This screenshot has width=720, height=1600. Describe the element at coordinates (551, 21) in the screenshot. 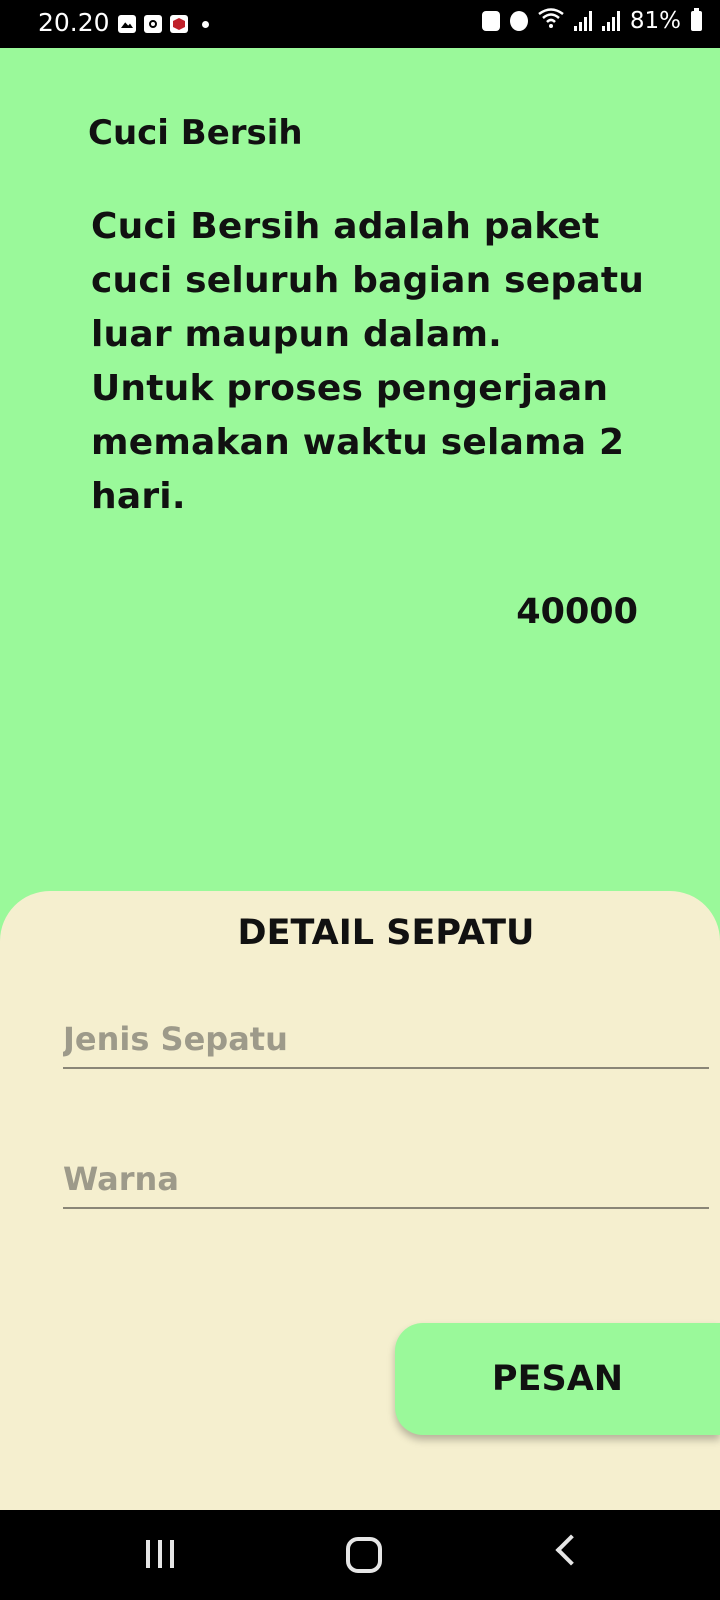

I see `wifi-icon` at that location.